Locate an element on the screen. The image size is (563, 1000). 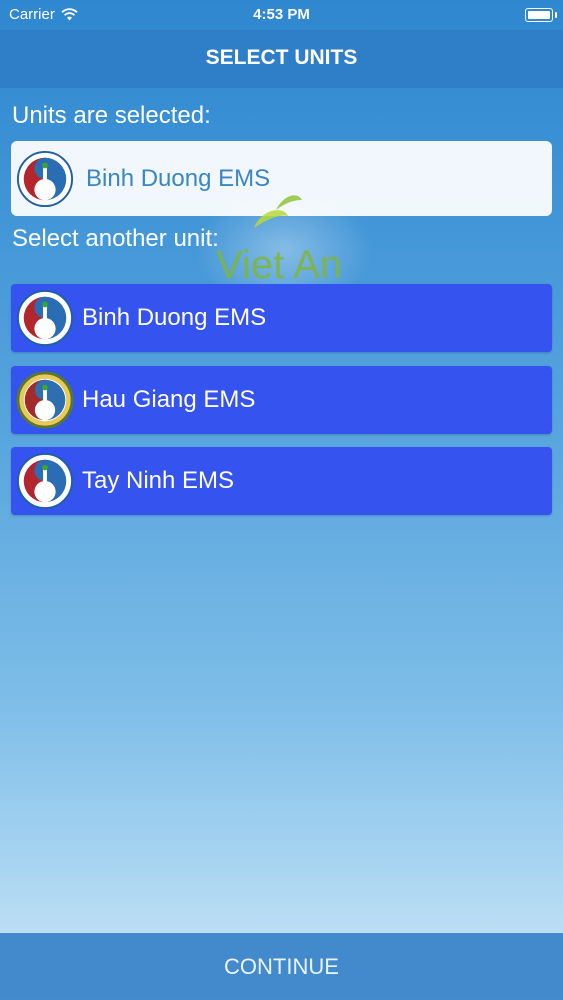
unit-name: Tay Ninh EMS is located at coordinates (158, 480).